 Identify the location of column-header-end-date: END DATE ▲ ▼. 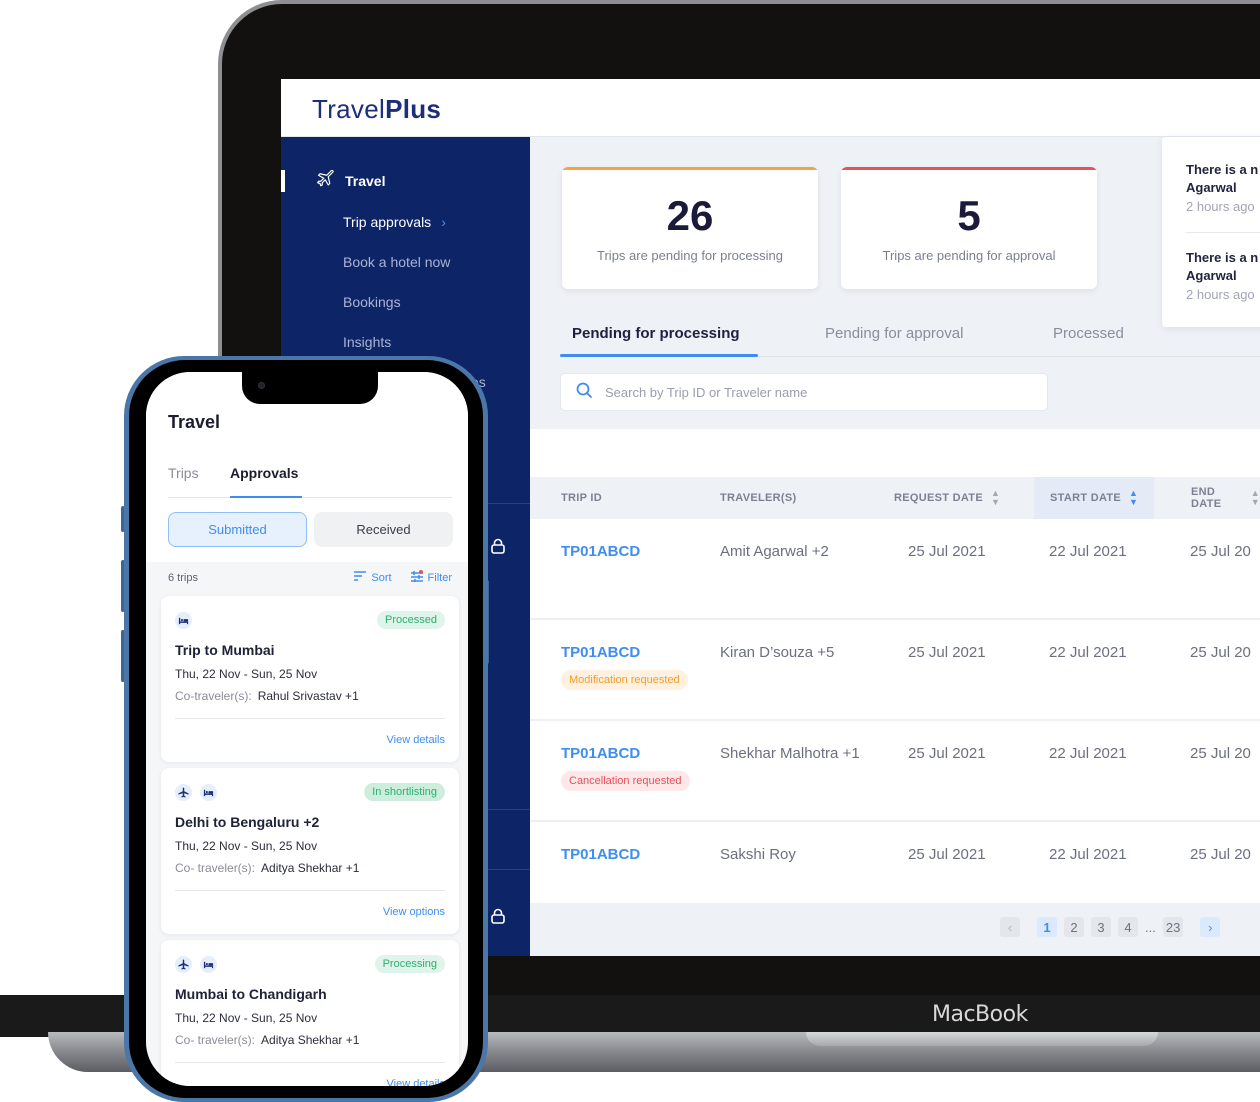
(1225, 498).